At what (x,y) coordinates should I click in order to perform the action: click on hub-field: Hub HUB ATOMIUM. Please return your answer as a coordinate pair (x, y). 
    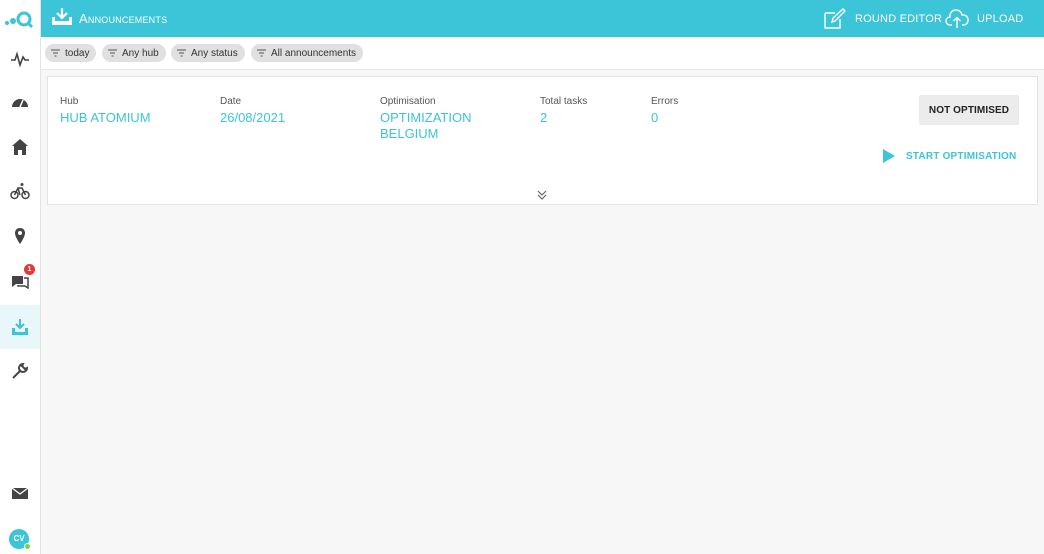
    Looking at the image, I should click on (105, 111).